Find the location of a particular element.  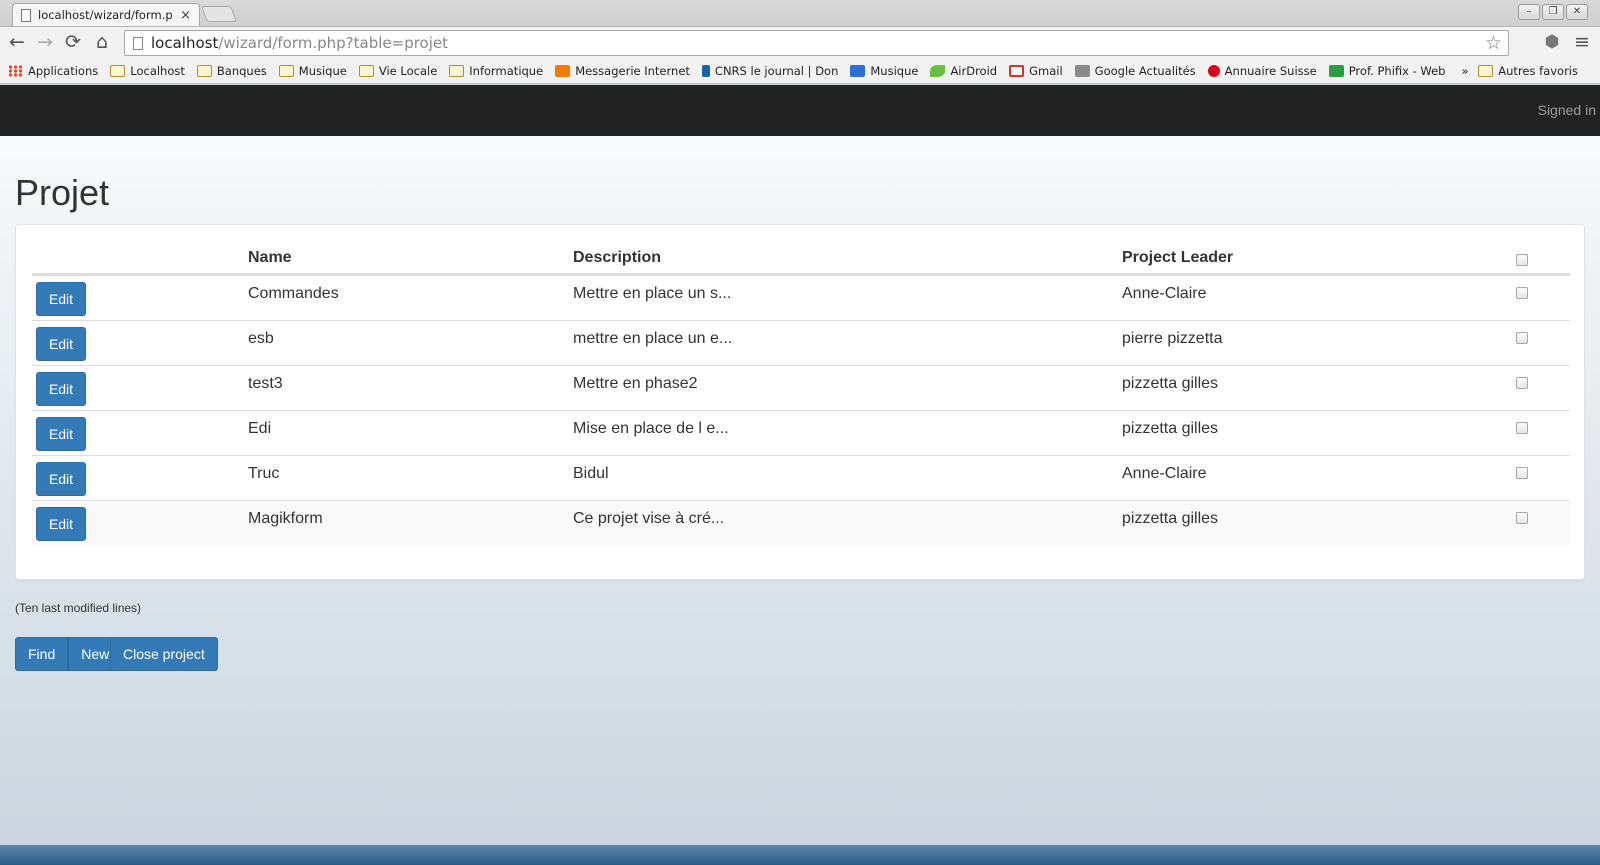

browser-tab: localhost/wizard/form.p × is located at coordinates (106, 14).